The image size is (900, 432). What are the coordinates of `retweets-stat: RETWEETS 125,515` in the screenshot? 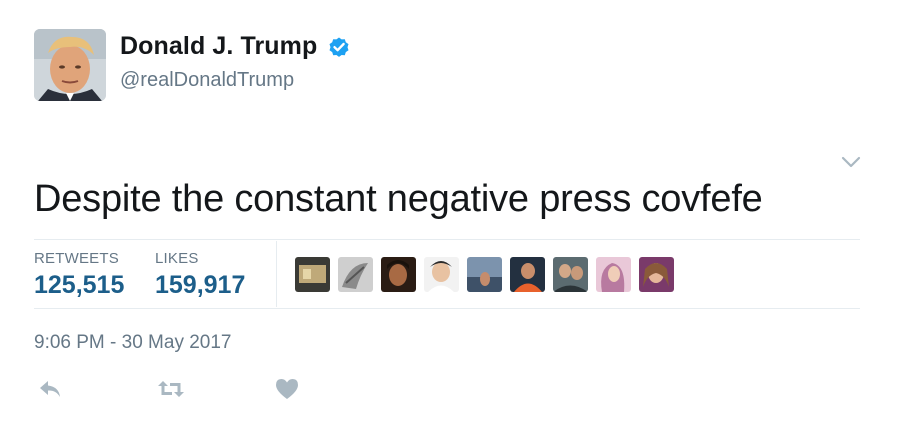 It's located at (79, 275).